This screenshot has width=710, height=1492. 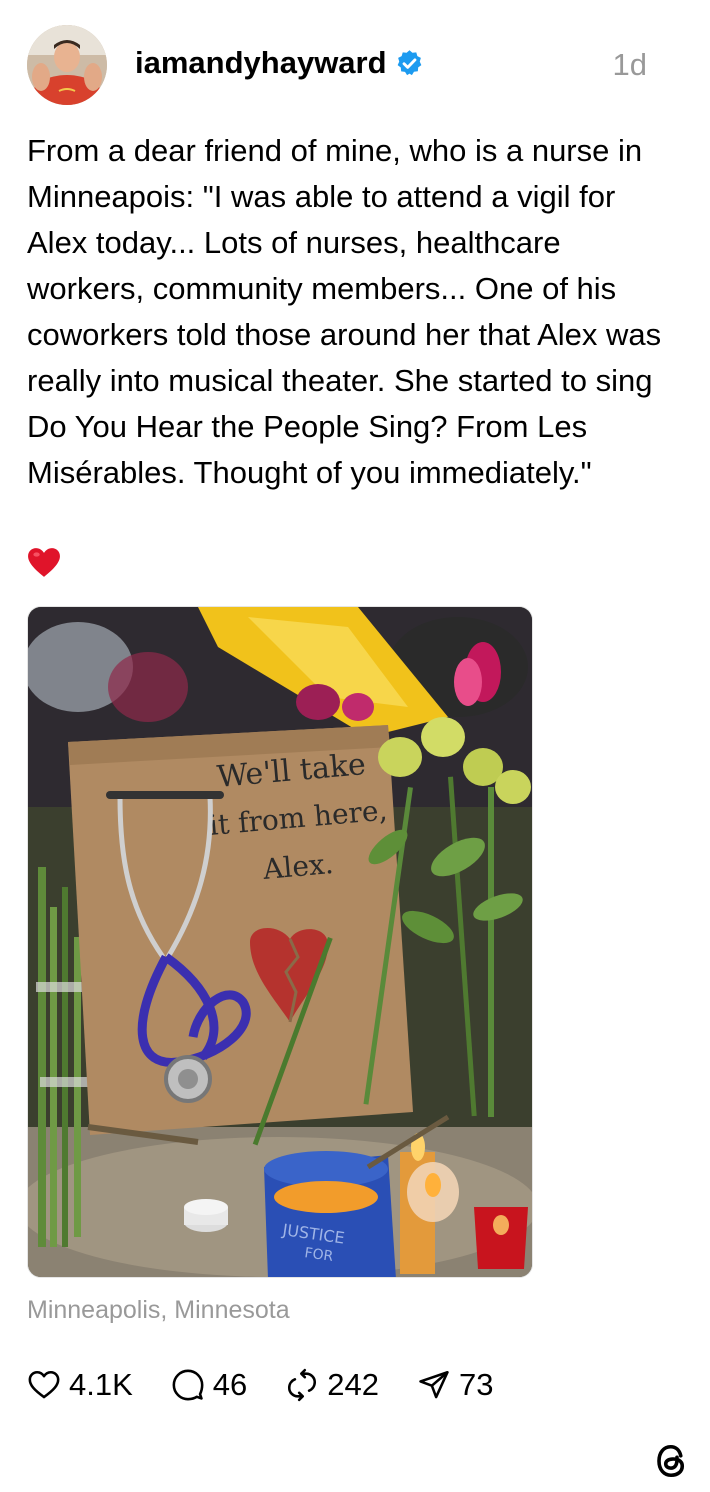 I want to click on comment-icon, so click(x=188, y=1385).